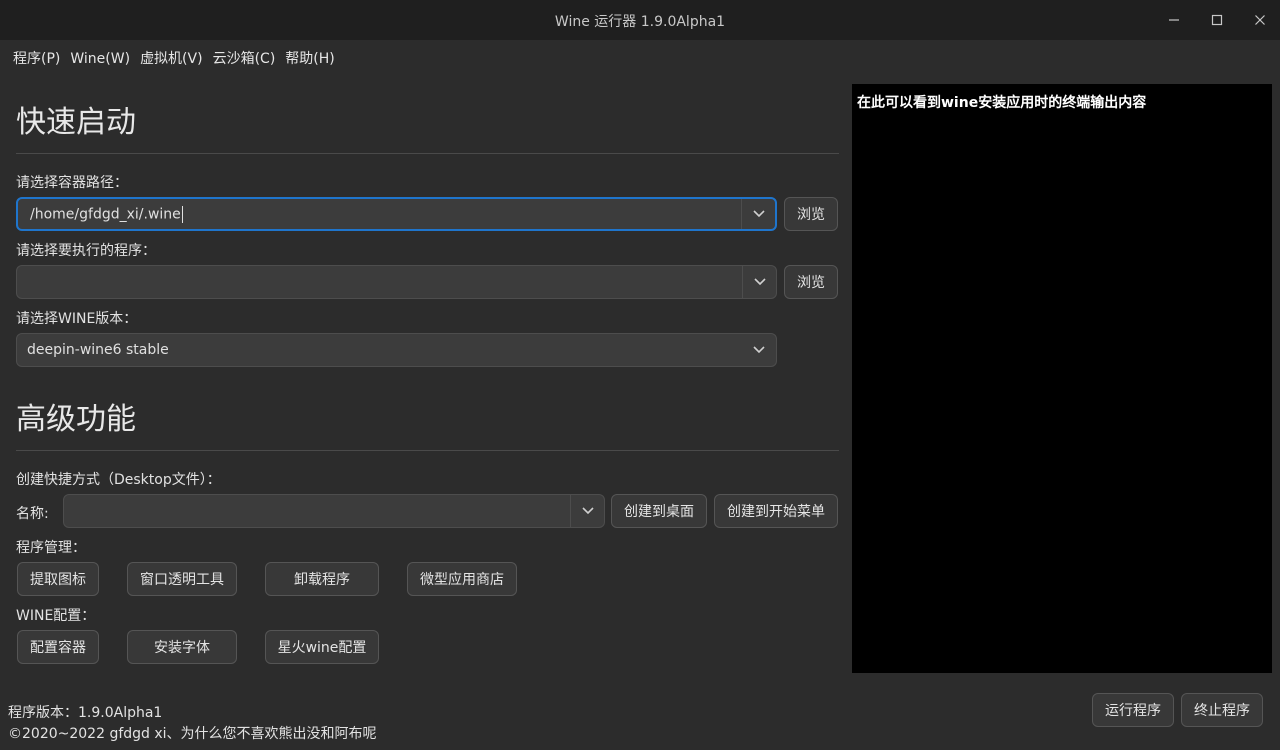 The width and height of the screenshot is (1280, 750). I want to click on title-bar: Wine 运行器 1.9.0Alpha1, so click(640, 20).